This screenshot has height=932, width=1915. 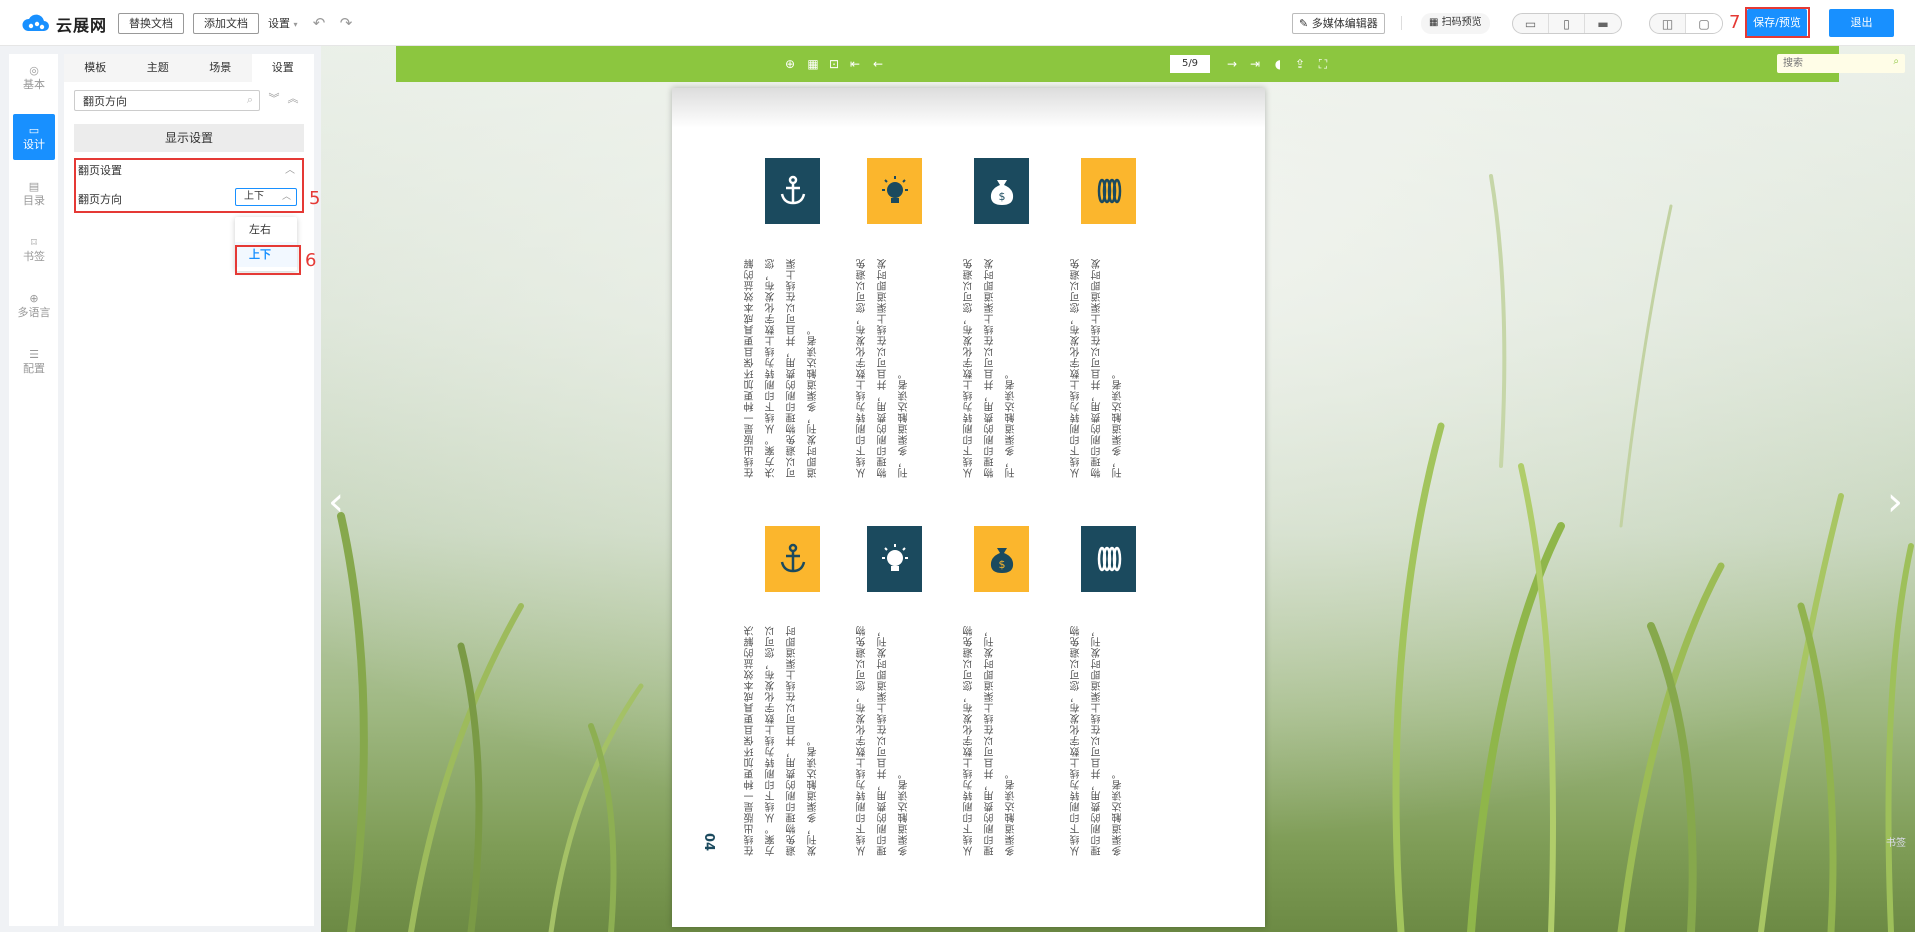 What do you see at coordinates (34, 186) in the screenshot?
I see `list-icon: ▤` at bounding box center [34, 186].